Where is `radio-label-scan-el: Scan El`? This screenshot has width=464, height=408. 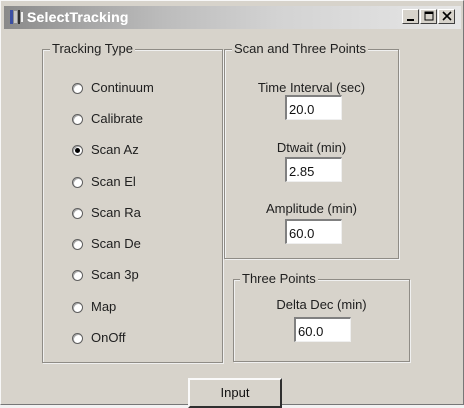
radio-label-scan-el: Scan El is located at coordinates (113, 181).